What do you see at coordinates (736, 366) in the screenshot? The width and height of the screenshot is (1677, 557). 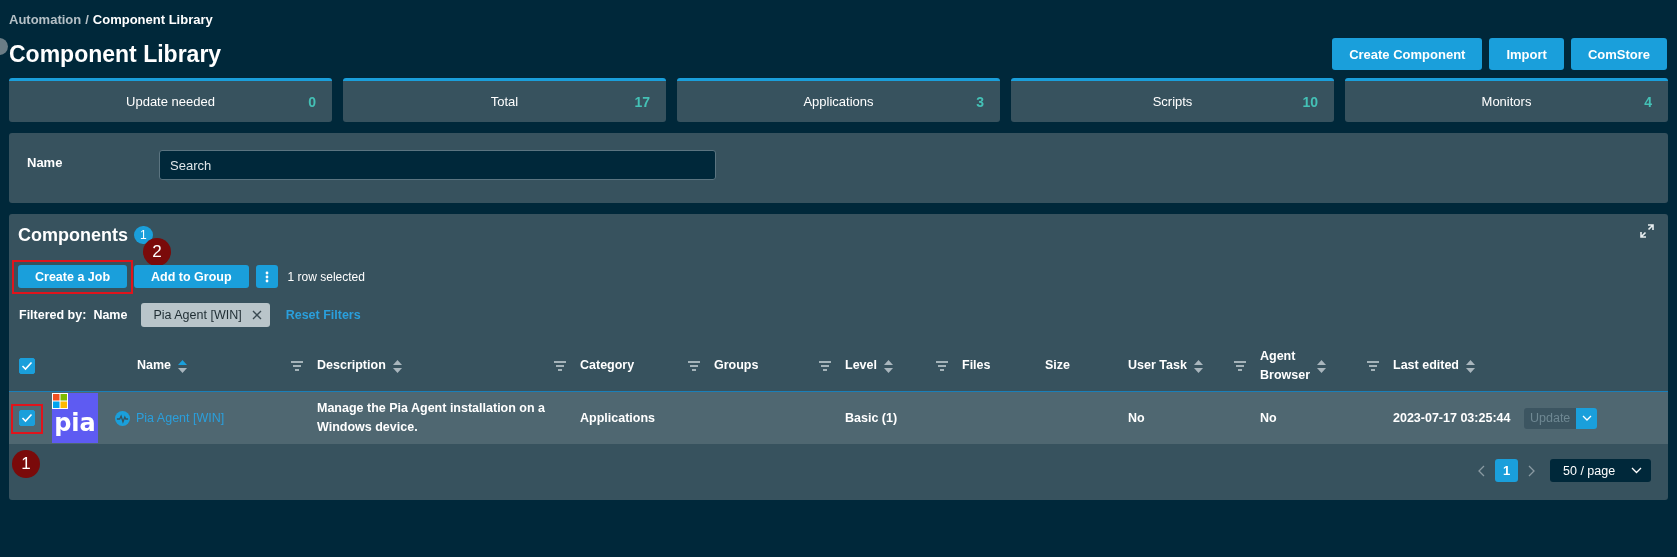 I see `column-header: Groups` at bounding box center [736, 366].